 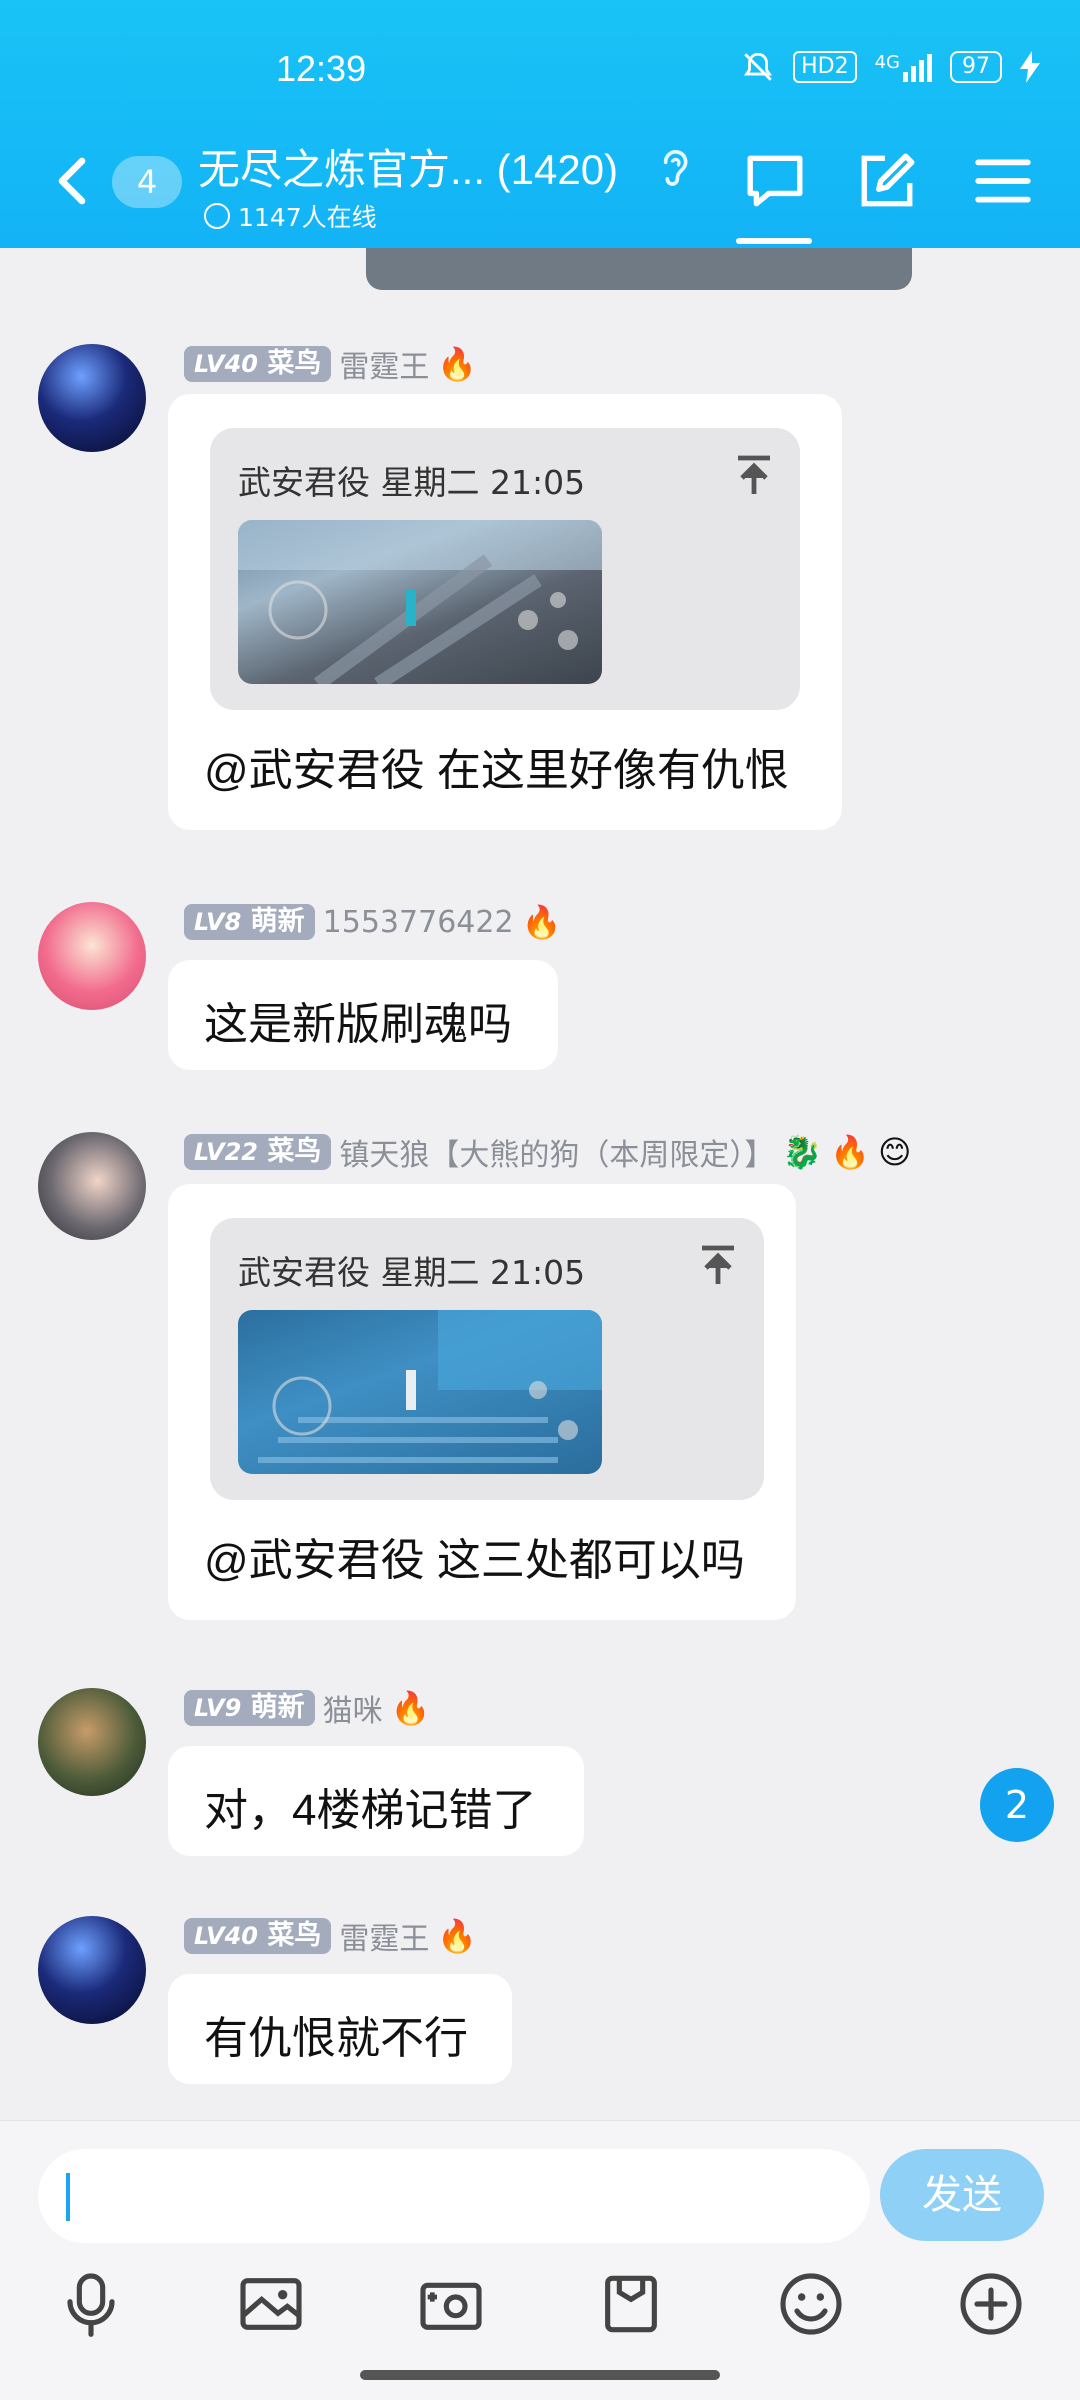 I want to click on sender-meta: LV9 萌新 猫咪 🔥, so click(x=307, y=1708).